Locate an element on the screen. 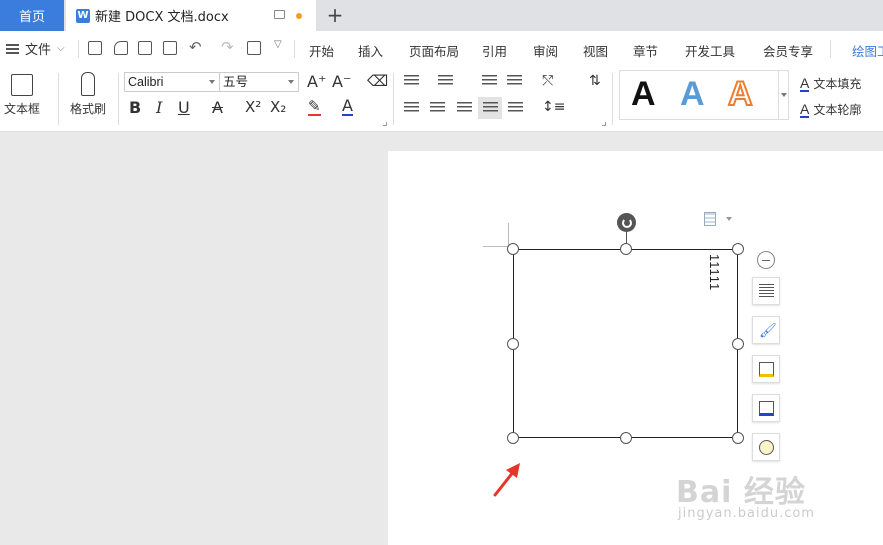  textbox-text: 11111 is located at coordinates (714, 272).